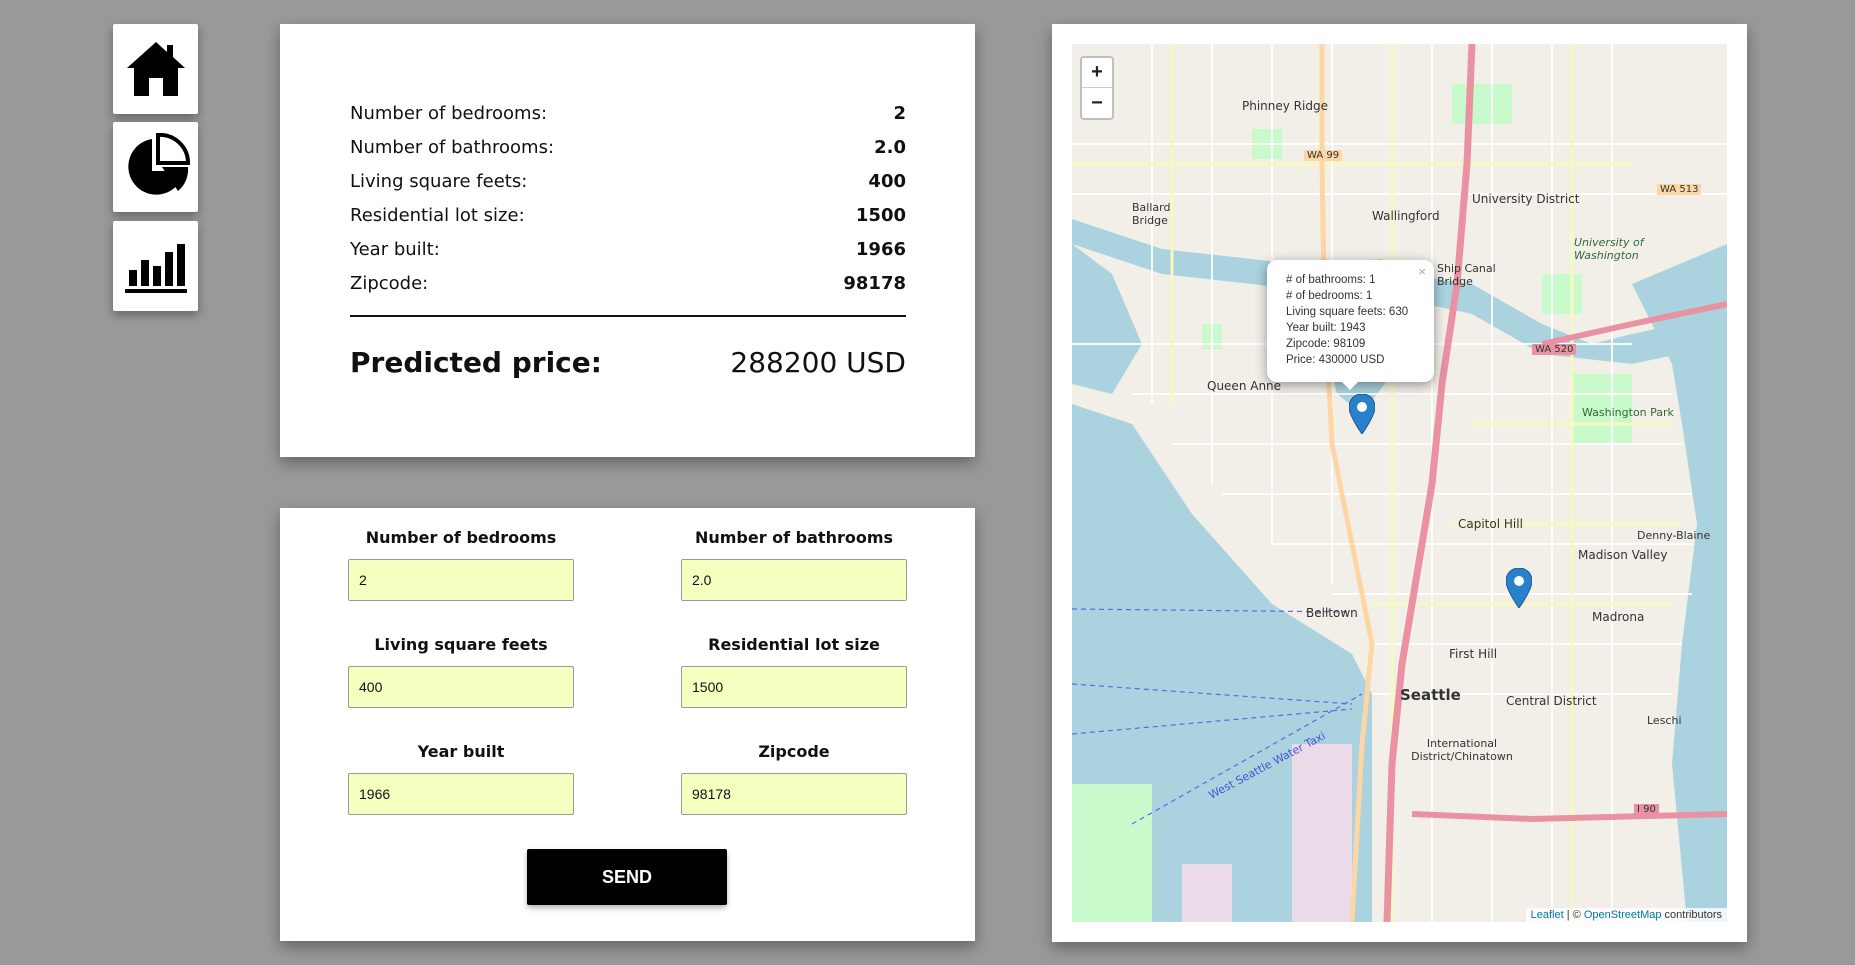 The height and width of the screenshot is (965, 1855). Describe the element at coordinates (1623, 915) in the screenshot. I see `osm-link: OpenStreetMap` at that location.